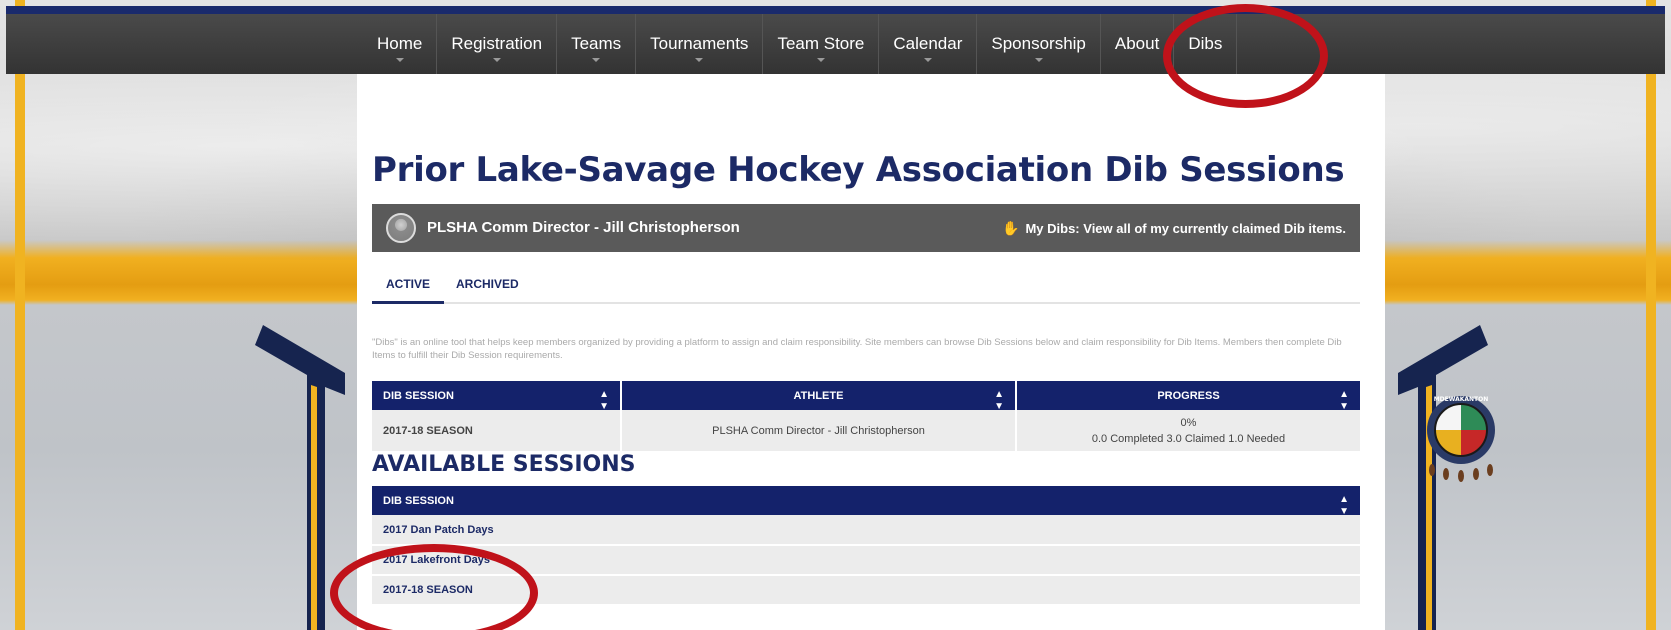  Describe the element at coordinates (408, 284) in the screenshot. I see `tab-active: ACTIVE` at that location.